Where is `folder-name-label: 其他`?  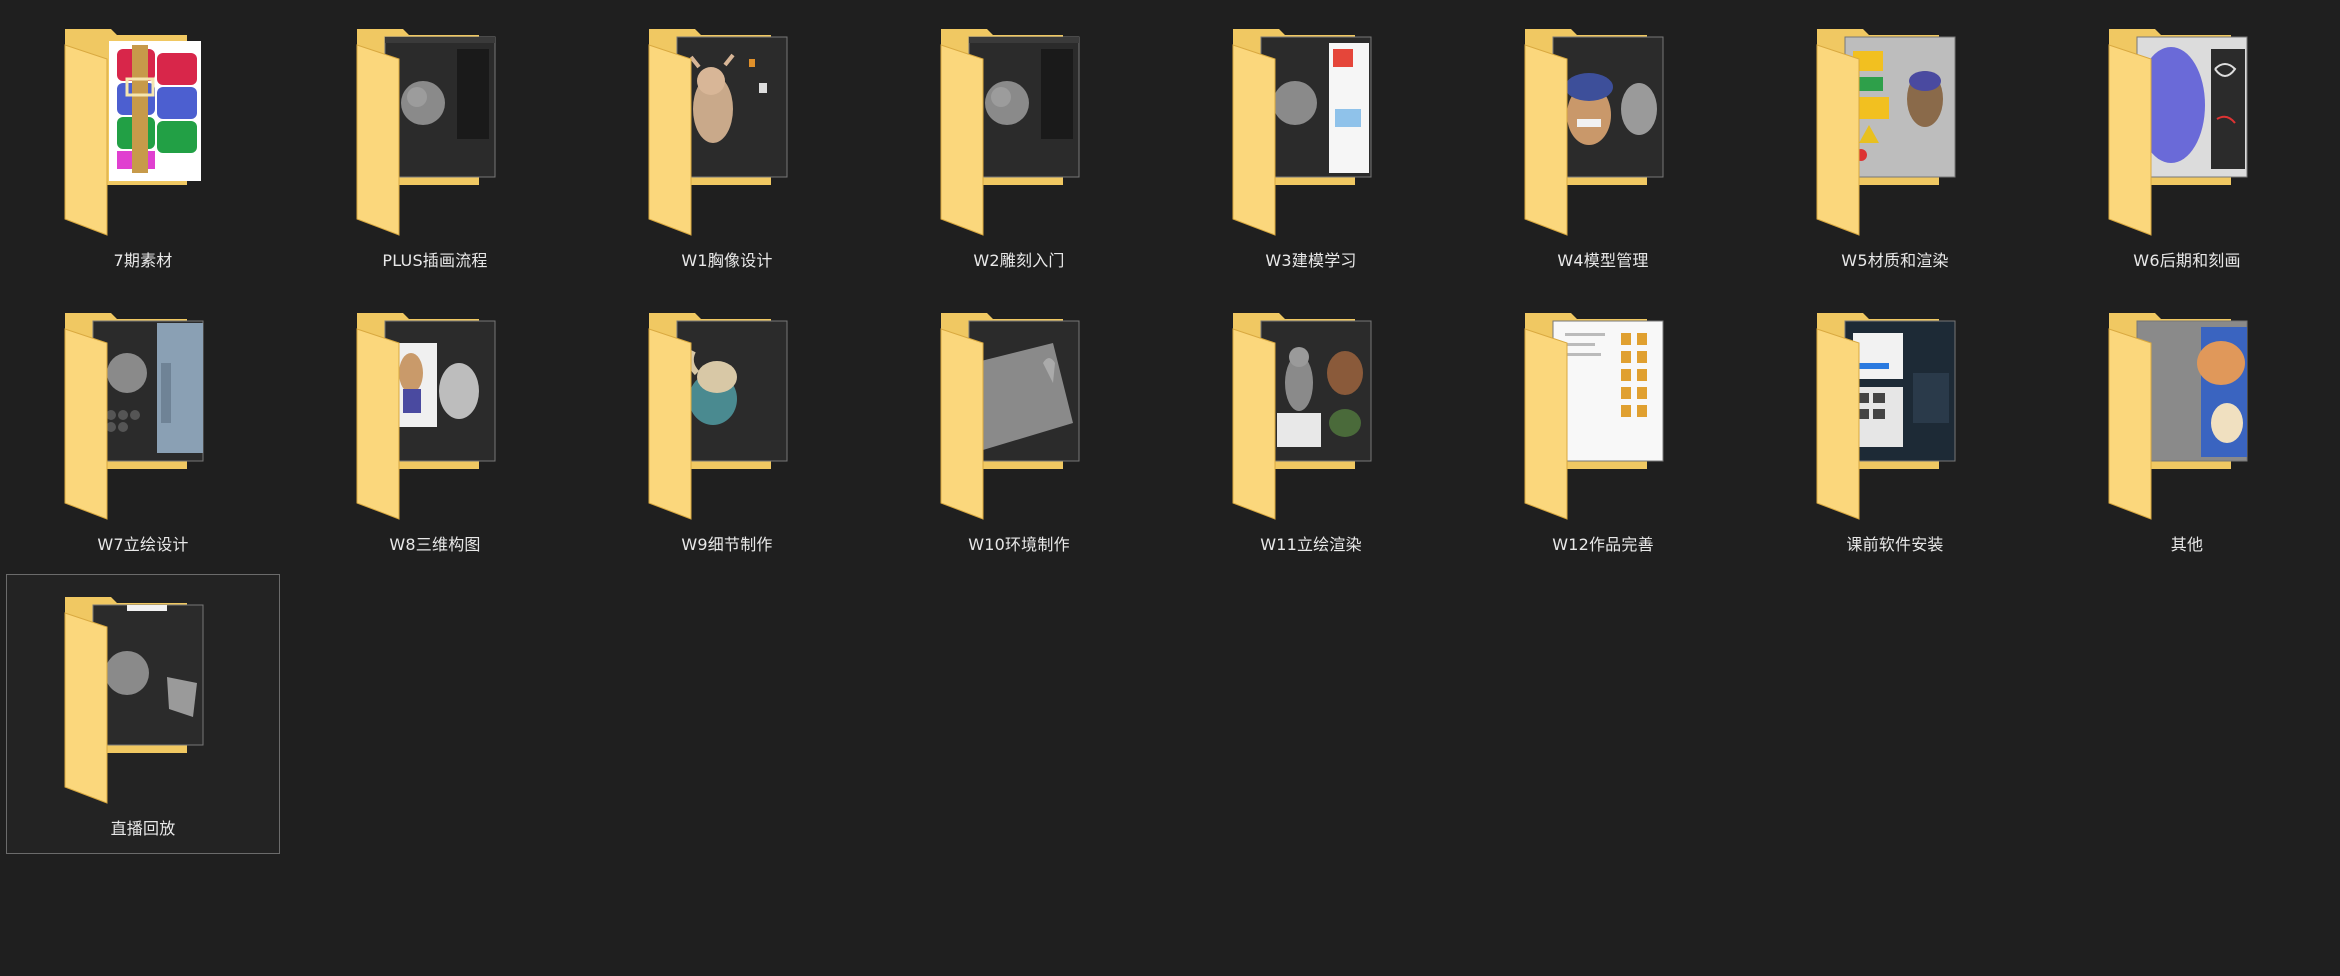
folder-name-label: 其他 is located at coordinates (2187, 544).